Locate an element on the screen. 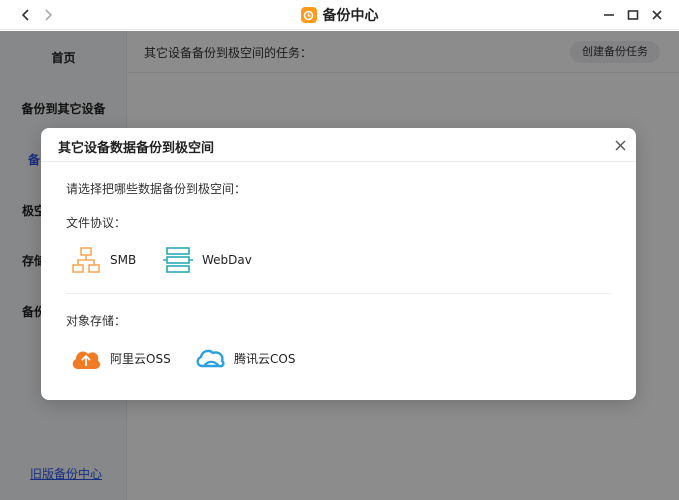  option-aliyun-oss: 阿里云OSS is located at coordinates (120, 358).